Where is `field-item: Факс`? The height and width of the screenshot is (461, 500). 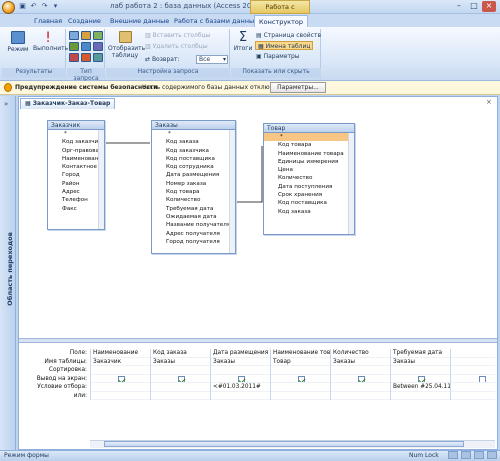
field-item: Факс is located at coordinates (76, 209).